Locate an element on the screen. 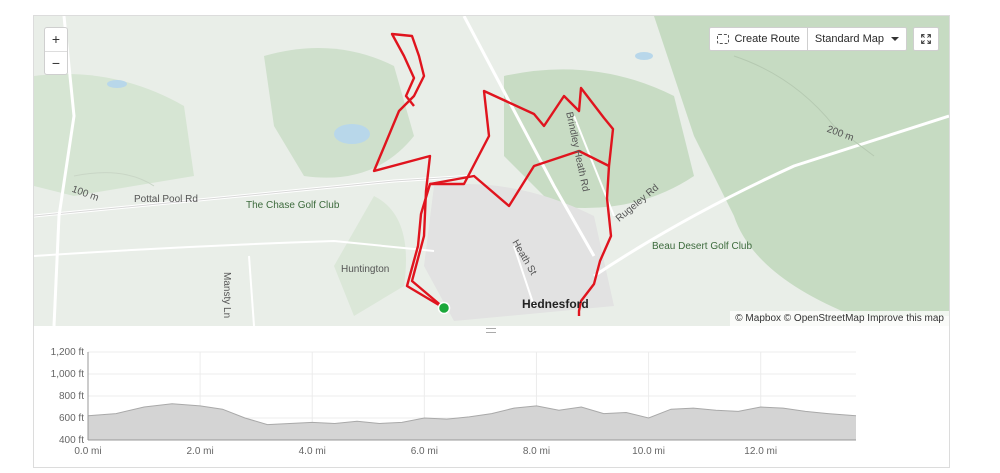 This screenshot has height=473, width=1000. x-tick-label: 10.0 mi is located at coordinates (648, 451).